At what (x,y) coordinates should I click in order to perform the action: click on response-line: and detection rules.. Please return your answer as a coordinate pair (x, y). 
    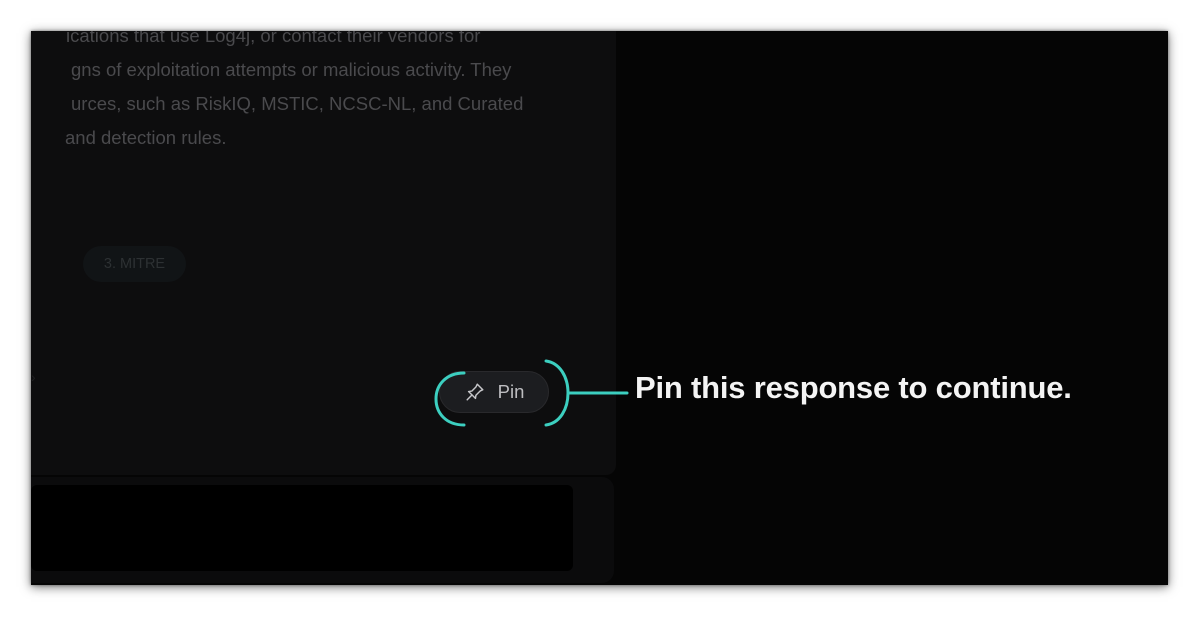
    Looking at the image, I should click on (146, 137).